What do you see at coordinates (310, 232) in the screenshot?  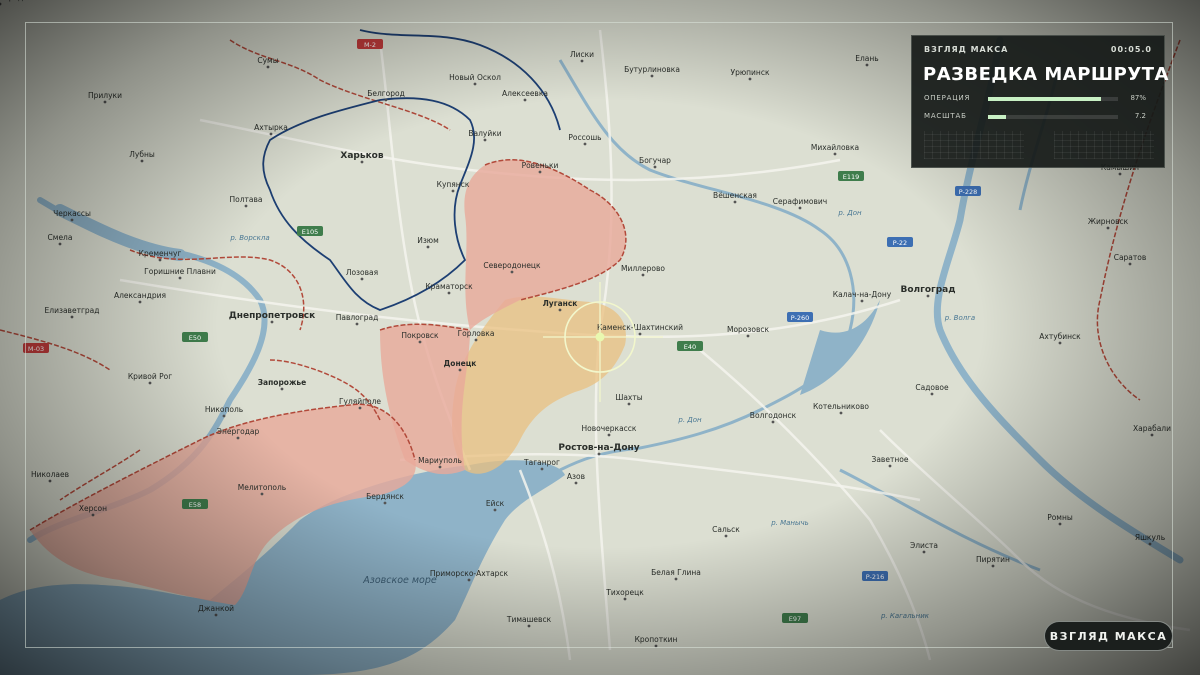 I see `road-shield-label: E105` at bounding box center [310, 232].